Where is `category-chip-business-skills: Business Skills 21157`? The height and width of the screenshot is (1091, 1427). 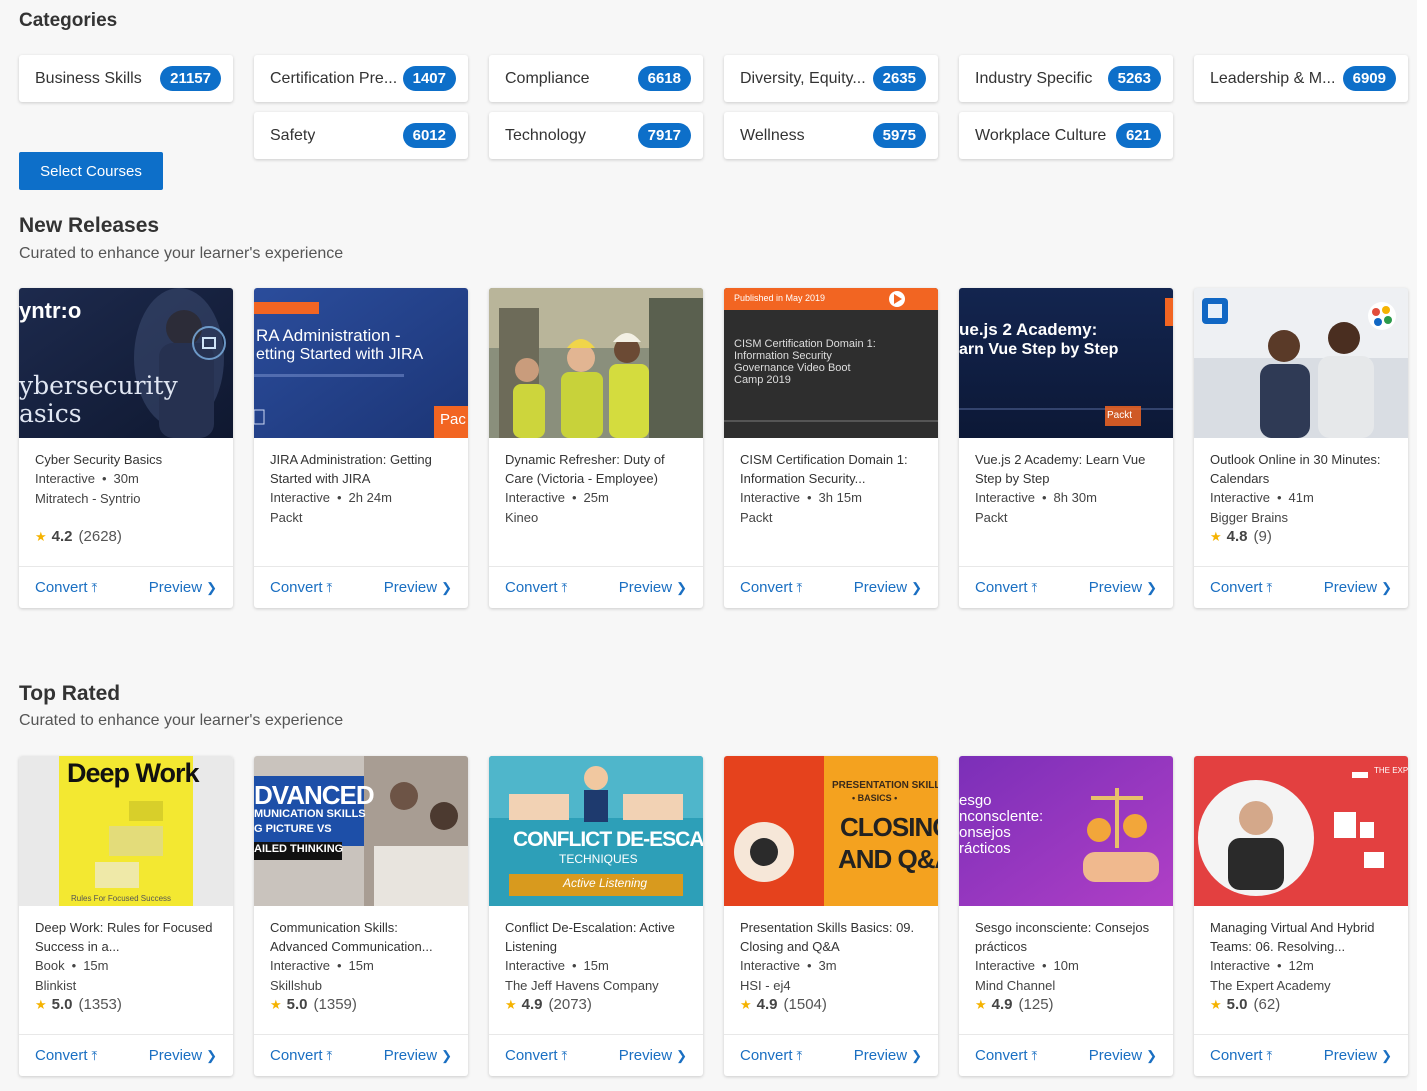
category-chip-business-skills: Business Skills 21157 is located at coordinates (126, 78).